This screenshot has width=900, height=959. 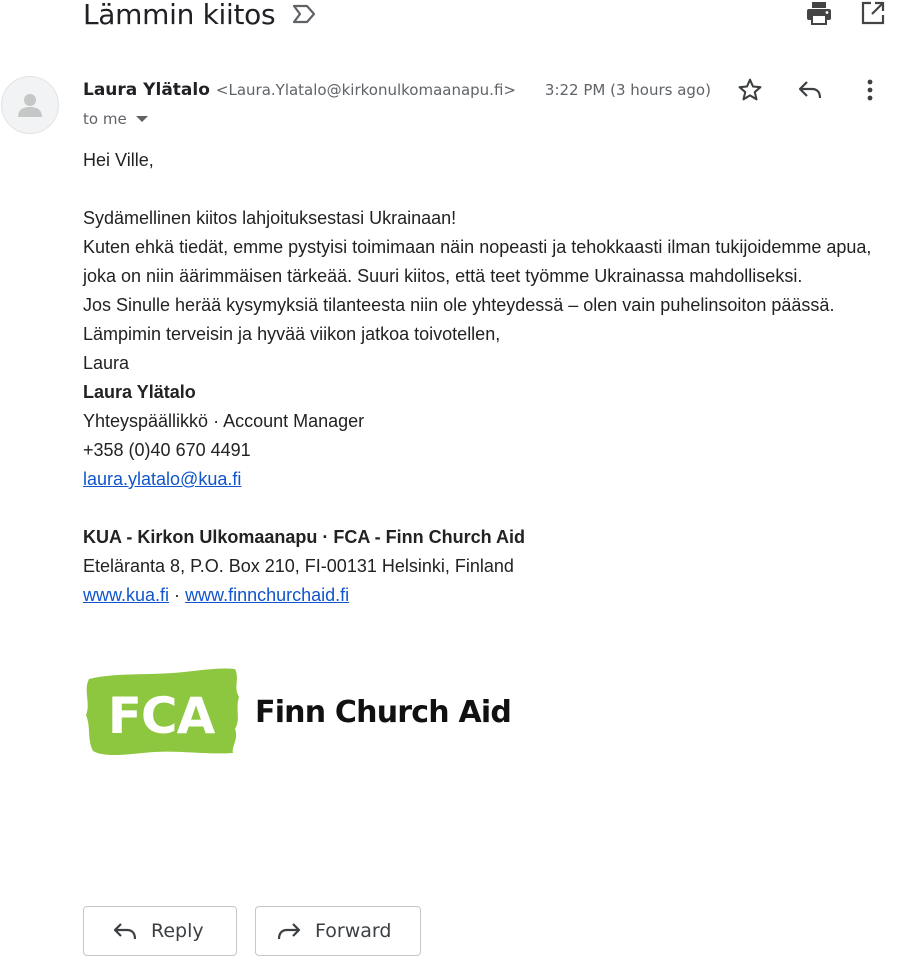 I want to click on person-icon, so click(x=30, y=105).